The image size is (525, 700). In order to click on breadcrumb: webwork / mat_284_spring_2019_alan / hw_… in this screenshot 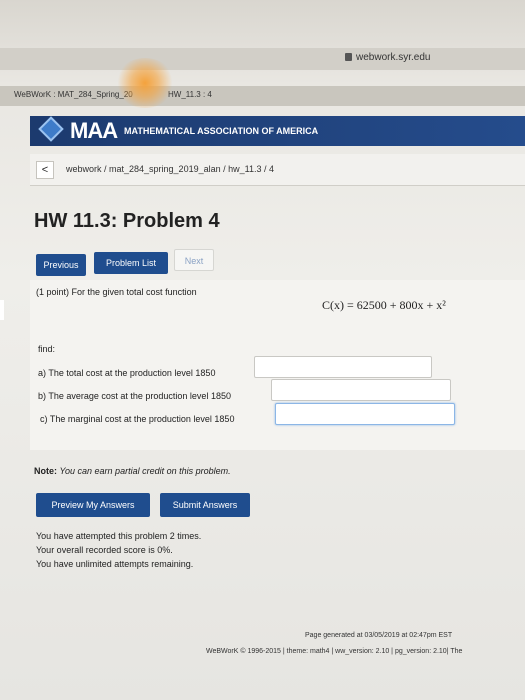, I will do `click(170, 169)`.